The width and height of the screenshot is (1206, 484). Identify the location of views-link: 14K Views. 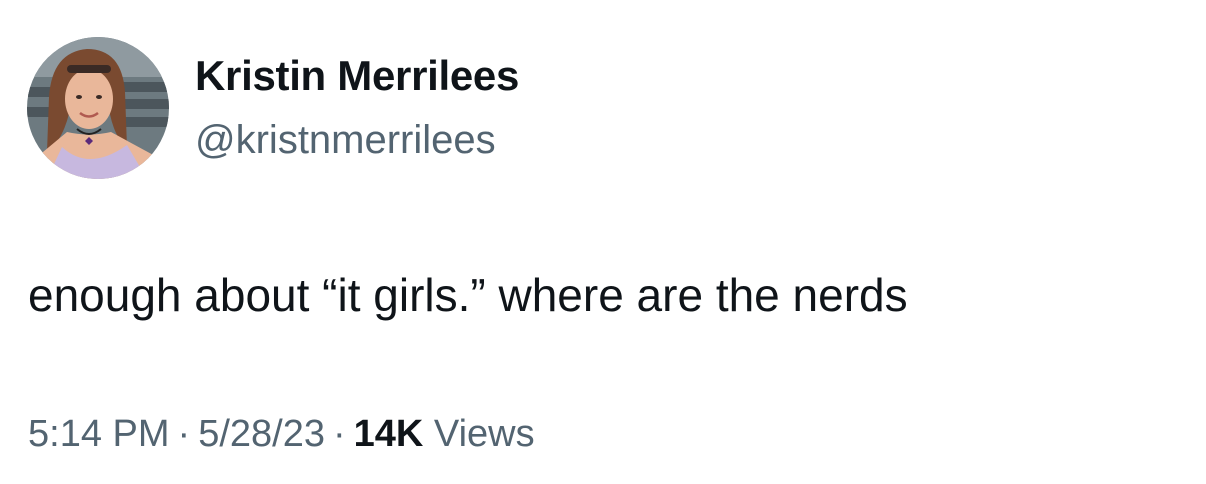
(444, 434).